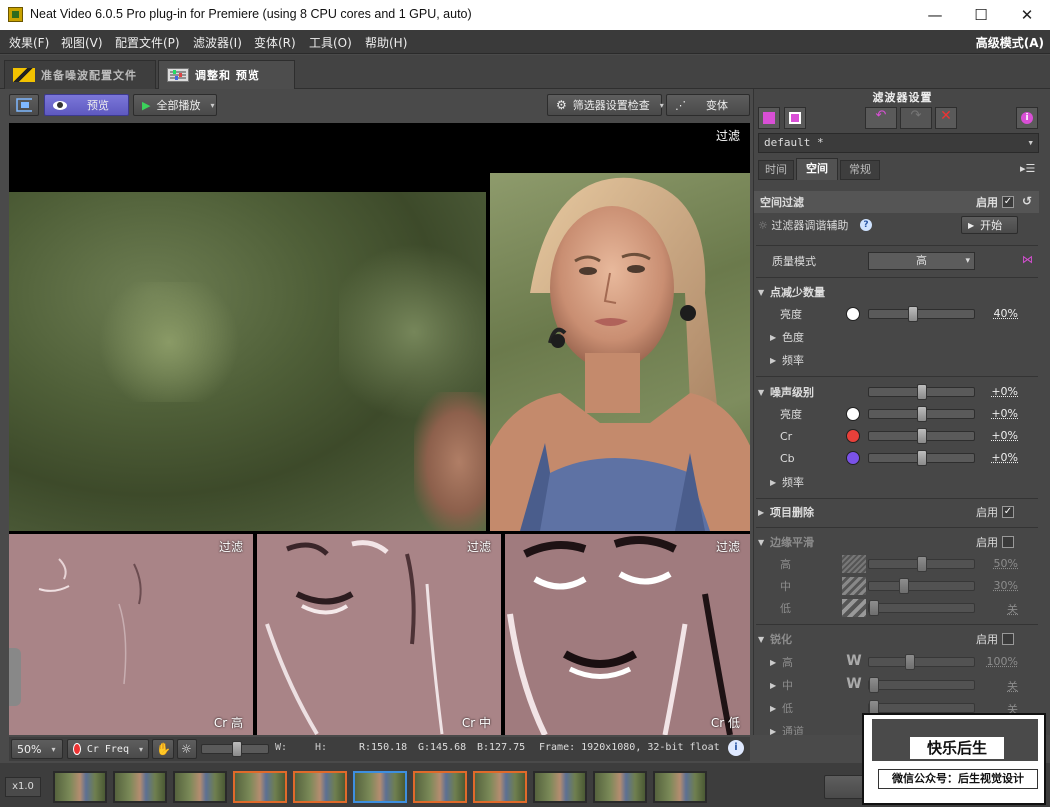 The width and height of the screenshot is (1050, 807). I want to click on reset-button: ✕, so click(946, 118).